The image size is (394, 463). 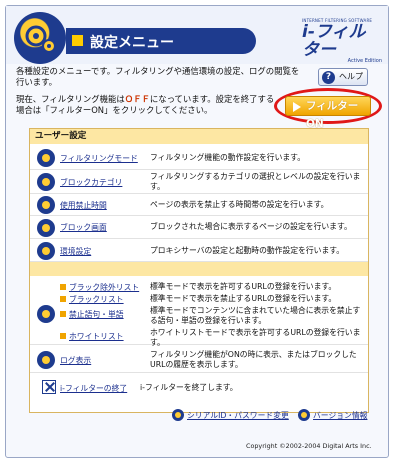 What do you see at coordinates (199, 205) in the screenshot?
I see `menu-row-prohibited-time: 使用禁止時間 ページの表示を禁止する時間帯の設定を行います。` at bounding box center [199, 205].